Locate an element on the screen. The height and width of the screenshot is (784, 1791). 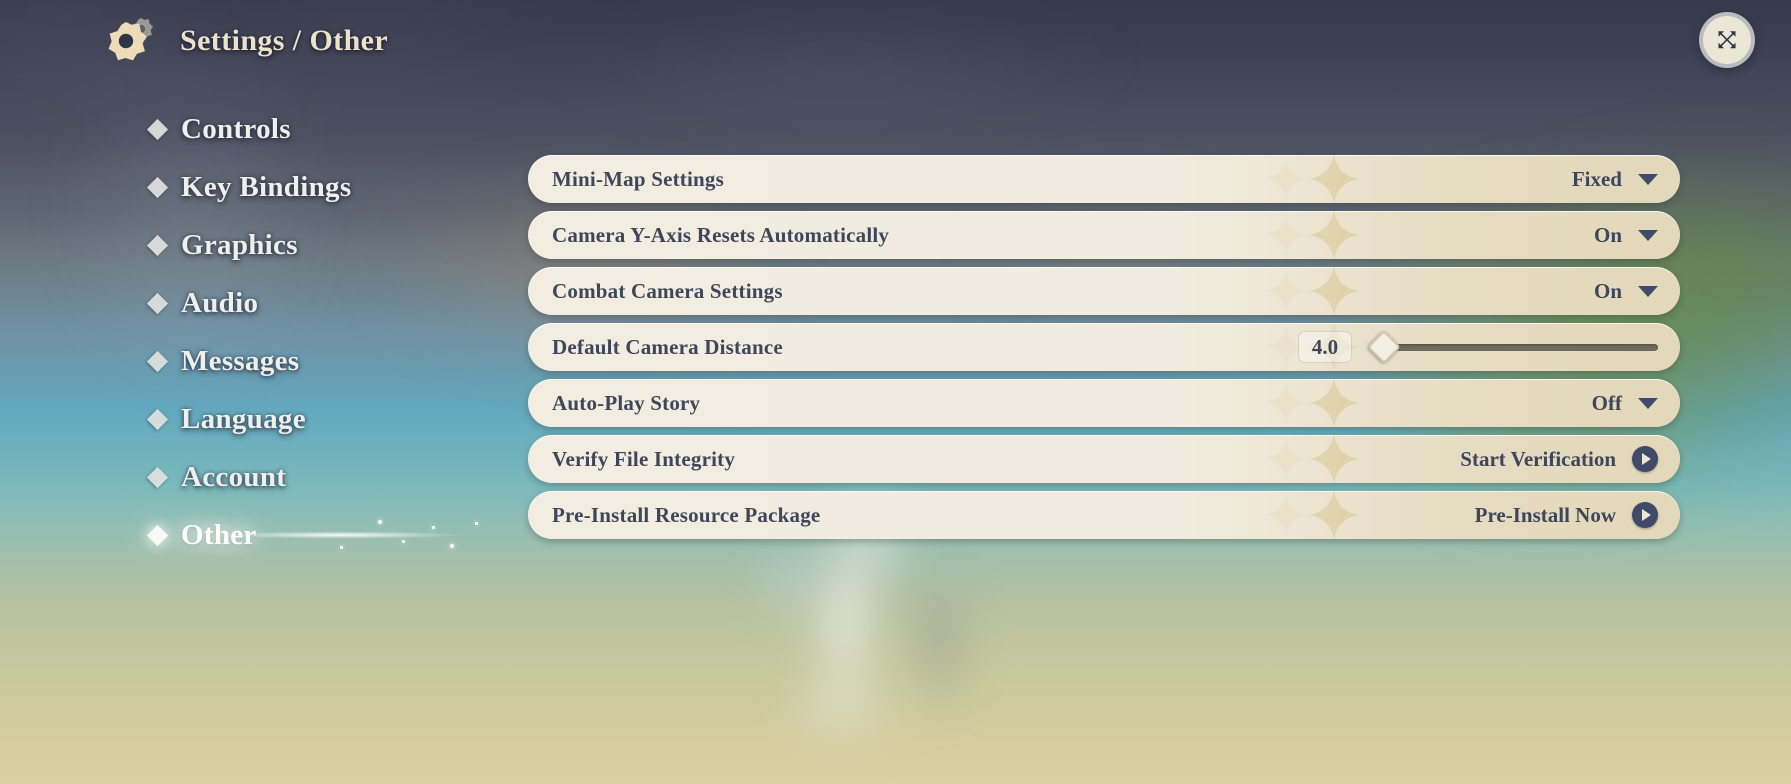
setting-control: Start Verification is located at coordinates (1570, 459).